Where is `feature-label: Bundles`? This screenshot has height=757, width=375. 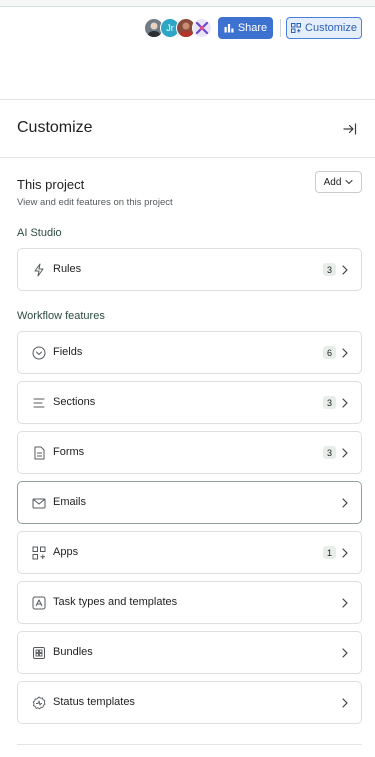 feature-label: Bundles is located at coordinates (73, 652).